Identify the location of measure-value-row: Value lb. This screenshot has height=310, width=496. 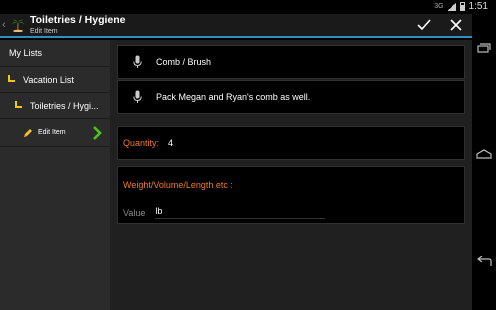
(224, 212).